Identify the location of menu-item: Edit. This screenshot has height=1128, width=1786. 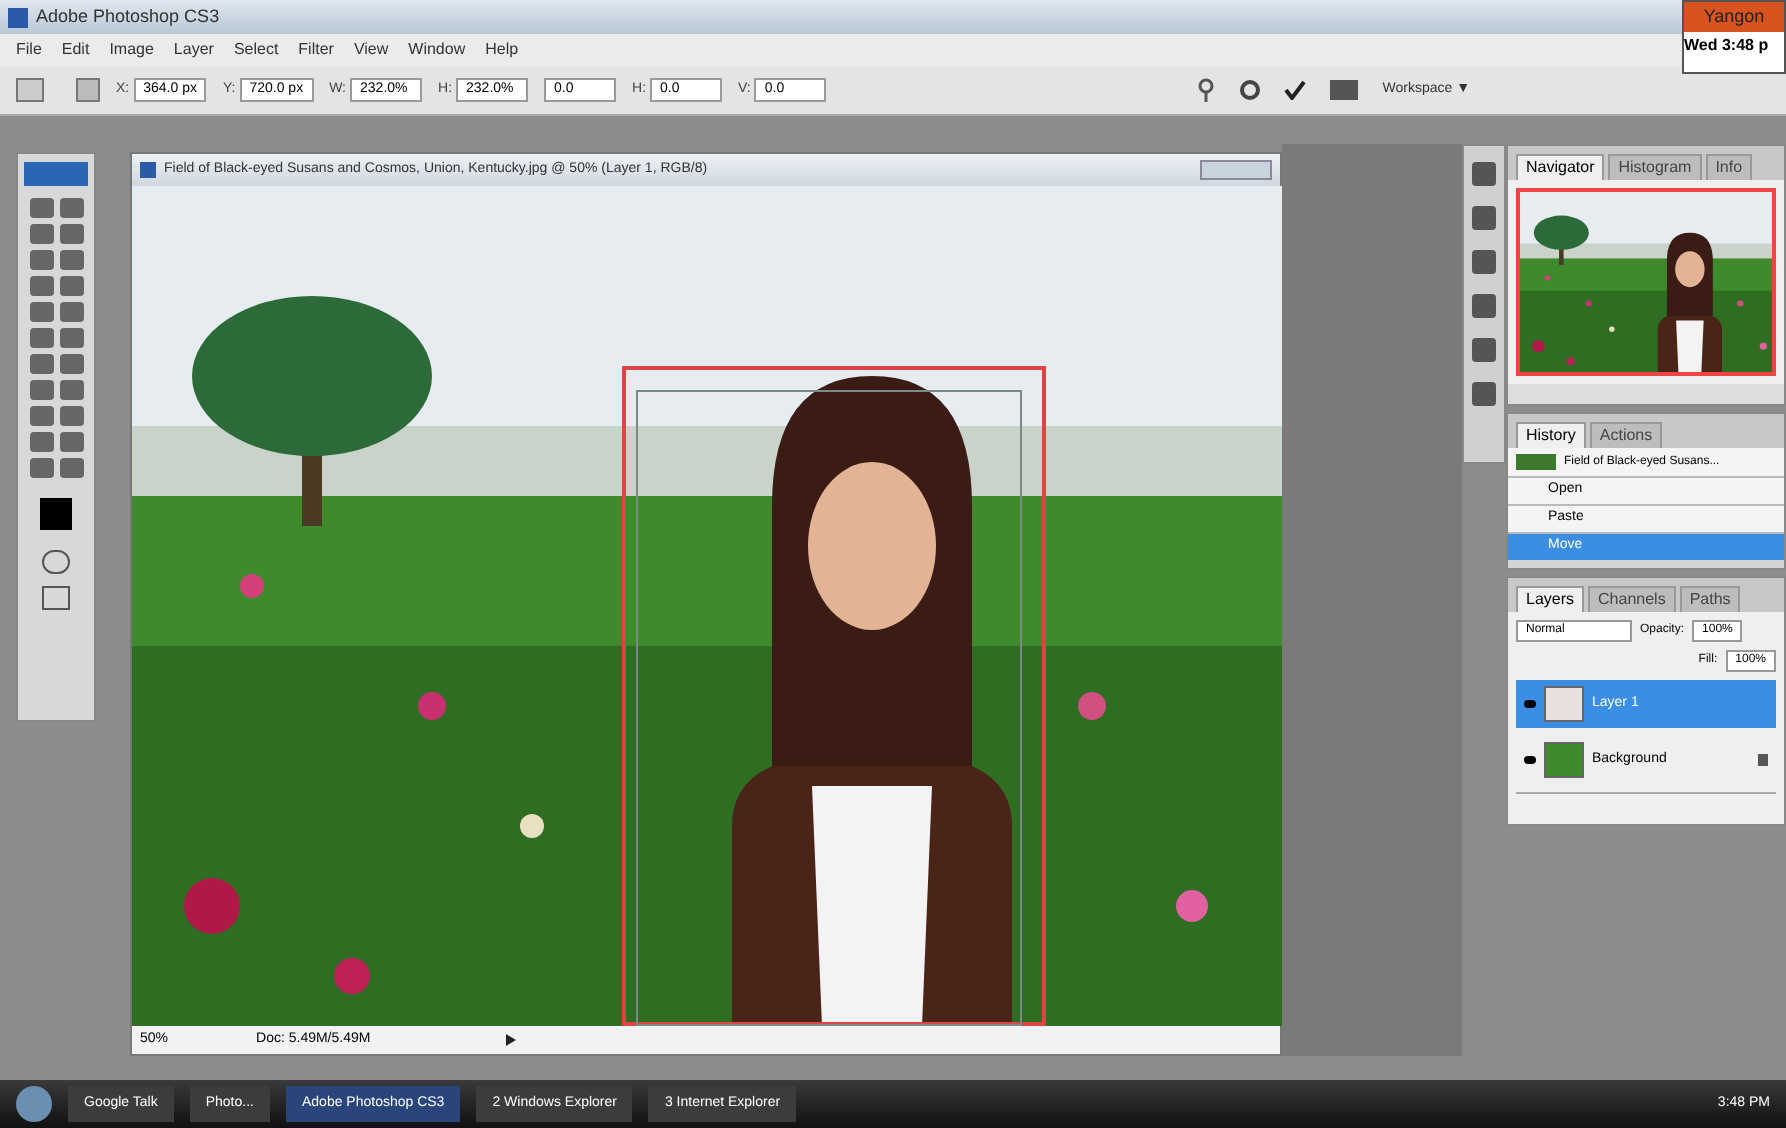
(75, 50).